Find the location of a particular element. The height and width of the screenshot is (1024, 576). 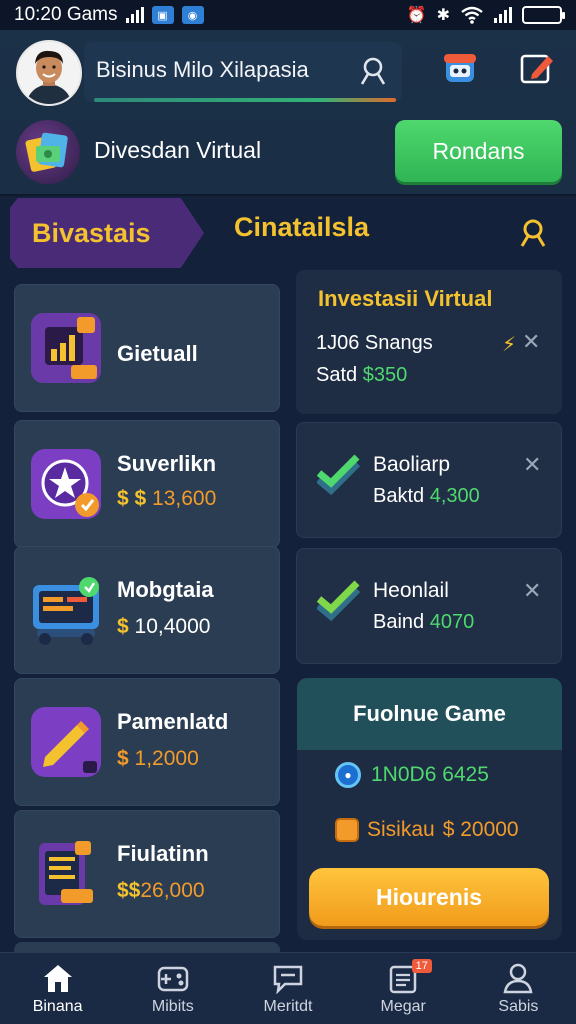

nav-label: Mibits is located at coordinates (172, 1006).